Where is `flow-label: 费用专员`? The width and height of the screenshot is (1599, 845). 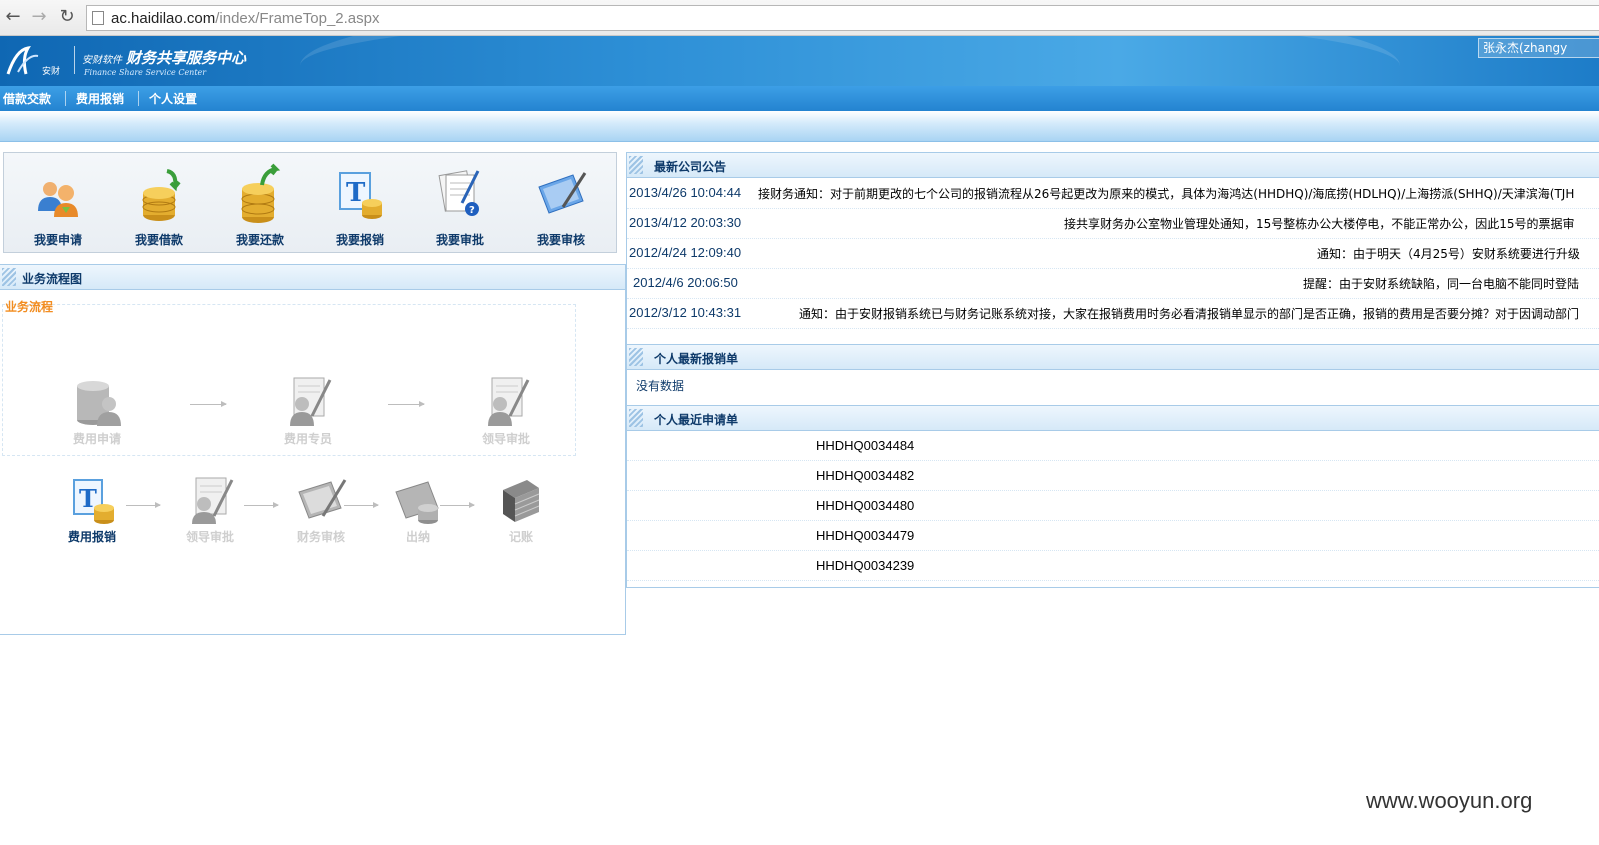
flow-label: 费用专员 is located at coordinates (307, 439).